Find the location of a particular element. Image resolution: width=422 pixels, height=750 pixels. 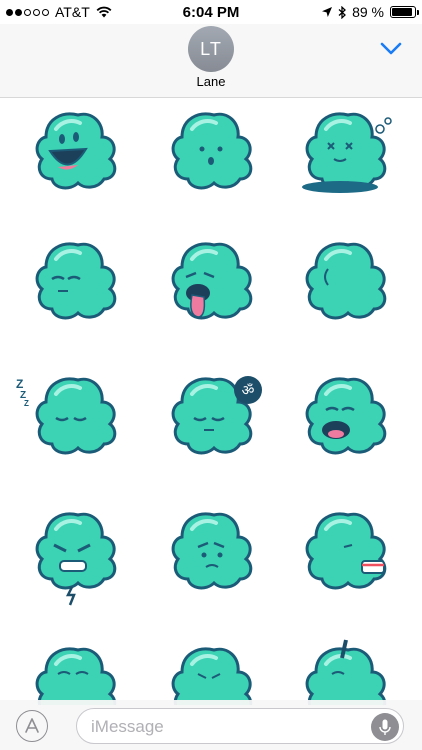

contact-avatar: LT is located at coordinates (211, 49).